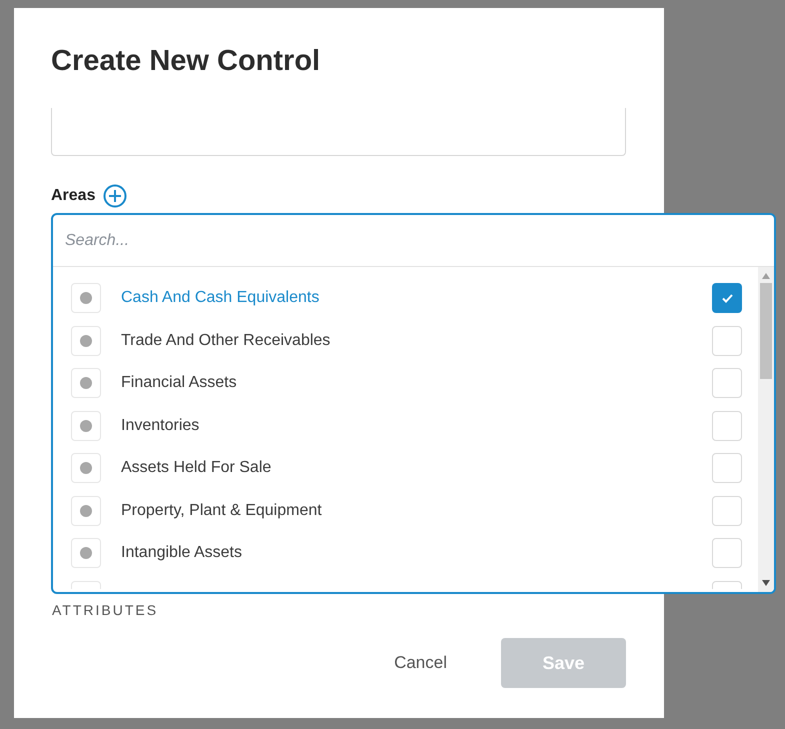 The width and height of the screenshot is (785, 729). I want to click on list-item: Inventories, so click(416, 426).